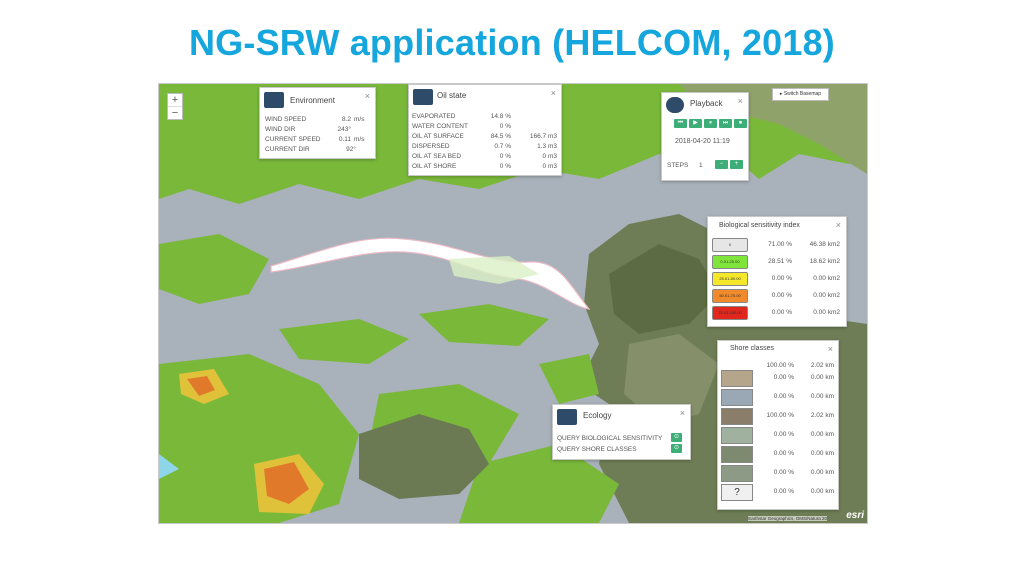  What do you see at coordinates (824, 244) in the screenshot?
I see `bio-area: 46.38 km2` at bounding box center [824, 244].